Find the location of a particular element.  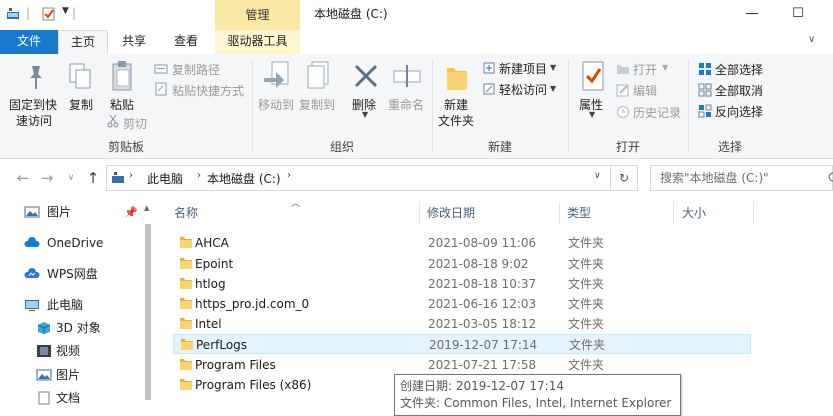

properties-check-icon is located at coordinates (49, 14).